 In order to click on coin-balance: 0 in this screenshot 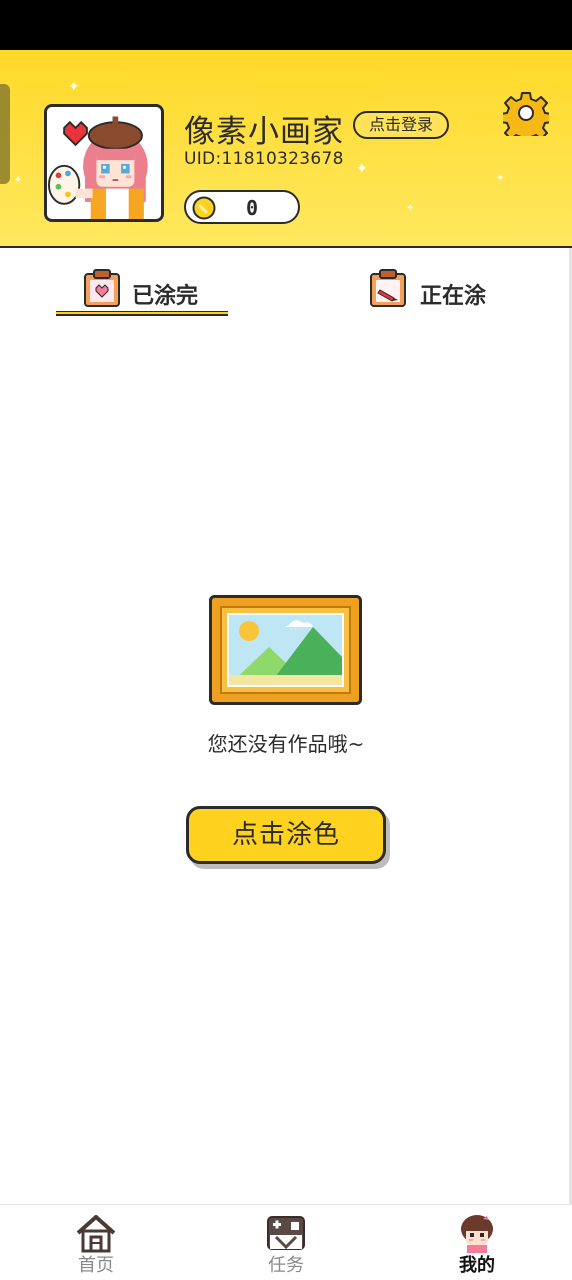, I will do `click(242, 207)`.